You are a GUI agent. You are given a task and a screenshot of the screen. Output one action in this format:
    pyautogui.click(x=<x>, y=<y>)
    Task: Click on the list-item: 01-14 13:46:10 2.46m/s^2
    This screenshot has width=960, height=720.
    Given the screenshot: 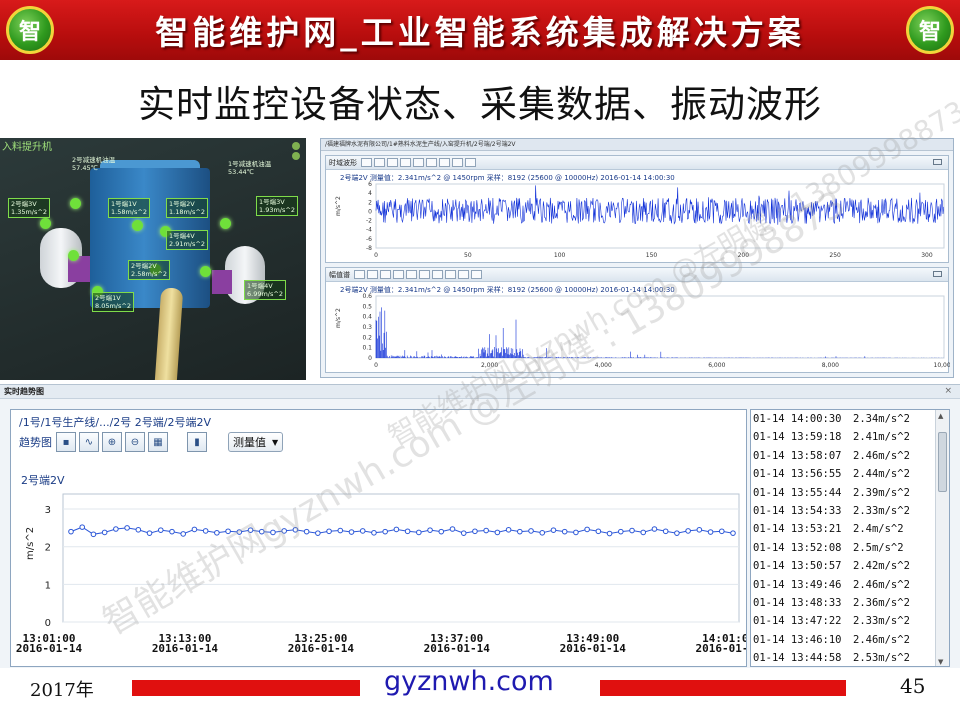 What is the action you would take?
    pyautogui.click(x=850, y=640)
    